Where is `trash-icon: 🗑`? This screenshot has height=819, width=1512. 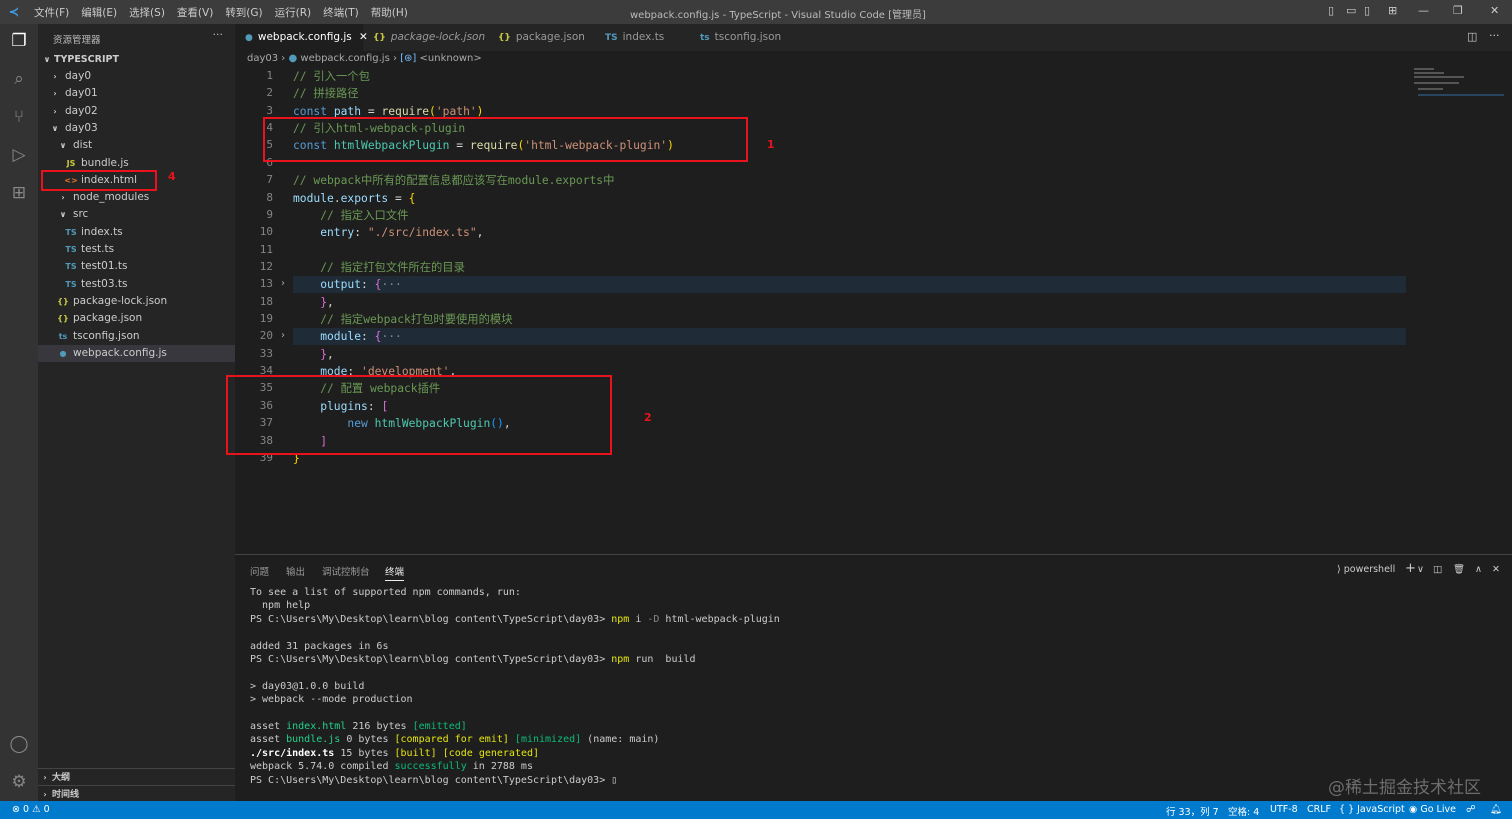
trash-icon: 🗑 is located at coordinates (1459, 569).